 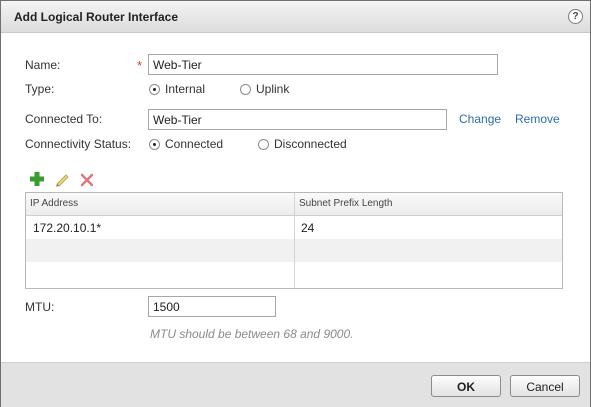 What do you see at coordinates (43, 65) in the screenshot?
I see `name-label: Name:` at bounding box center [43, 65].